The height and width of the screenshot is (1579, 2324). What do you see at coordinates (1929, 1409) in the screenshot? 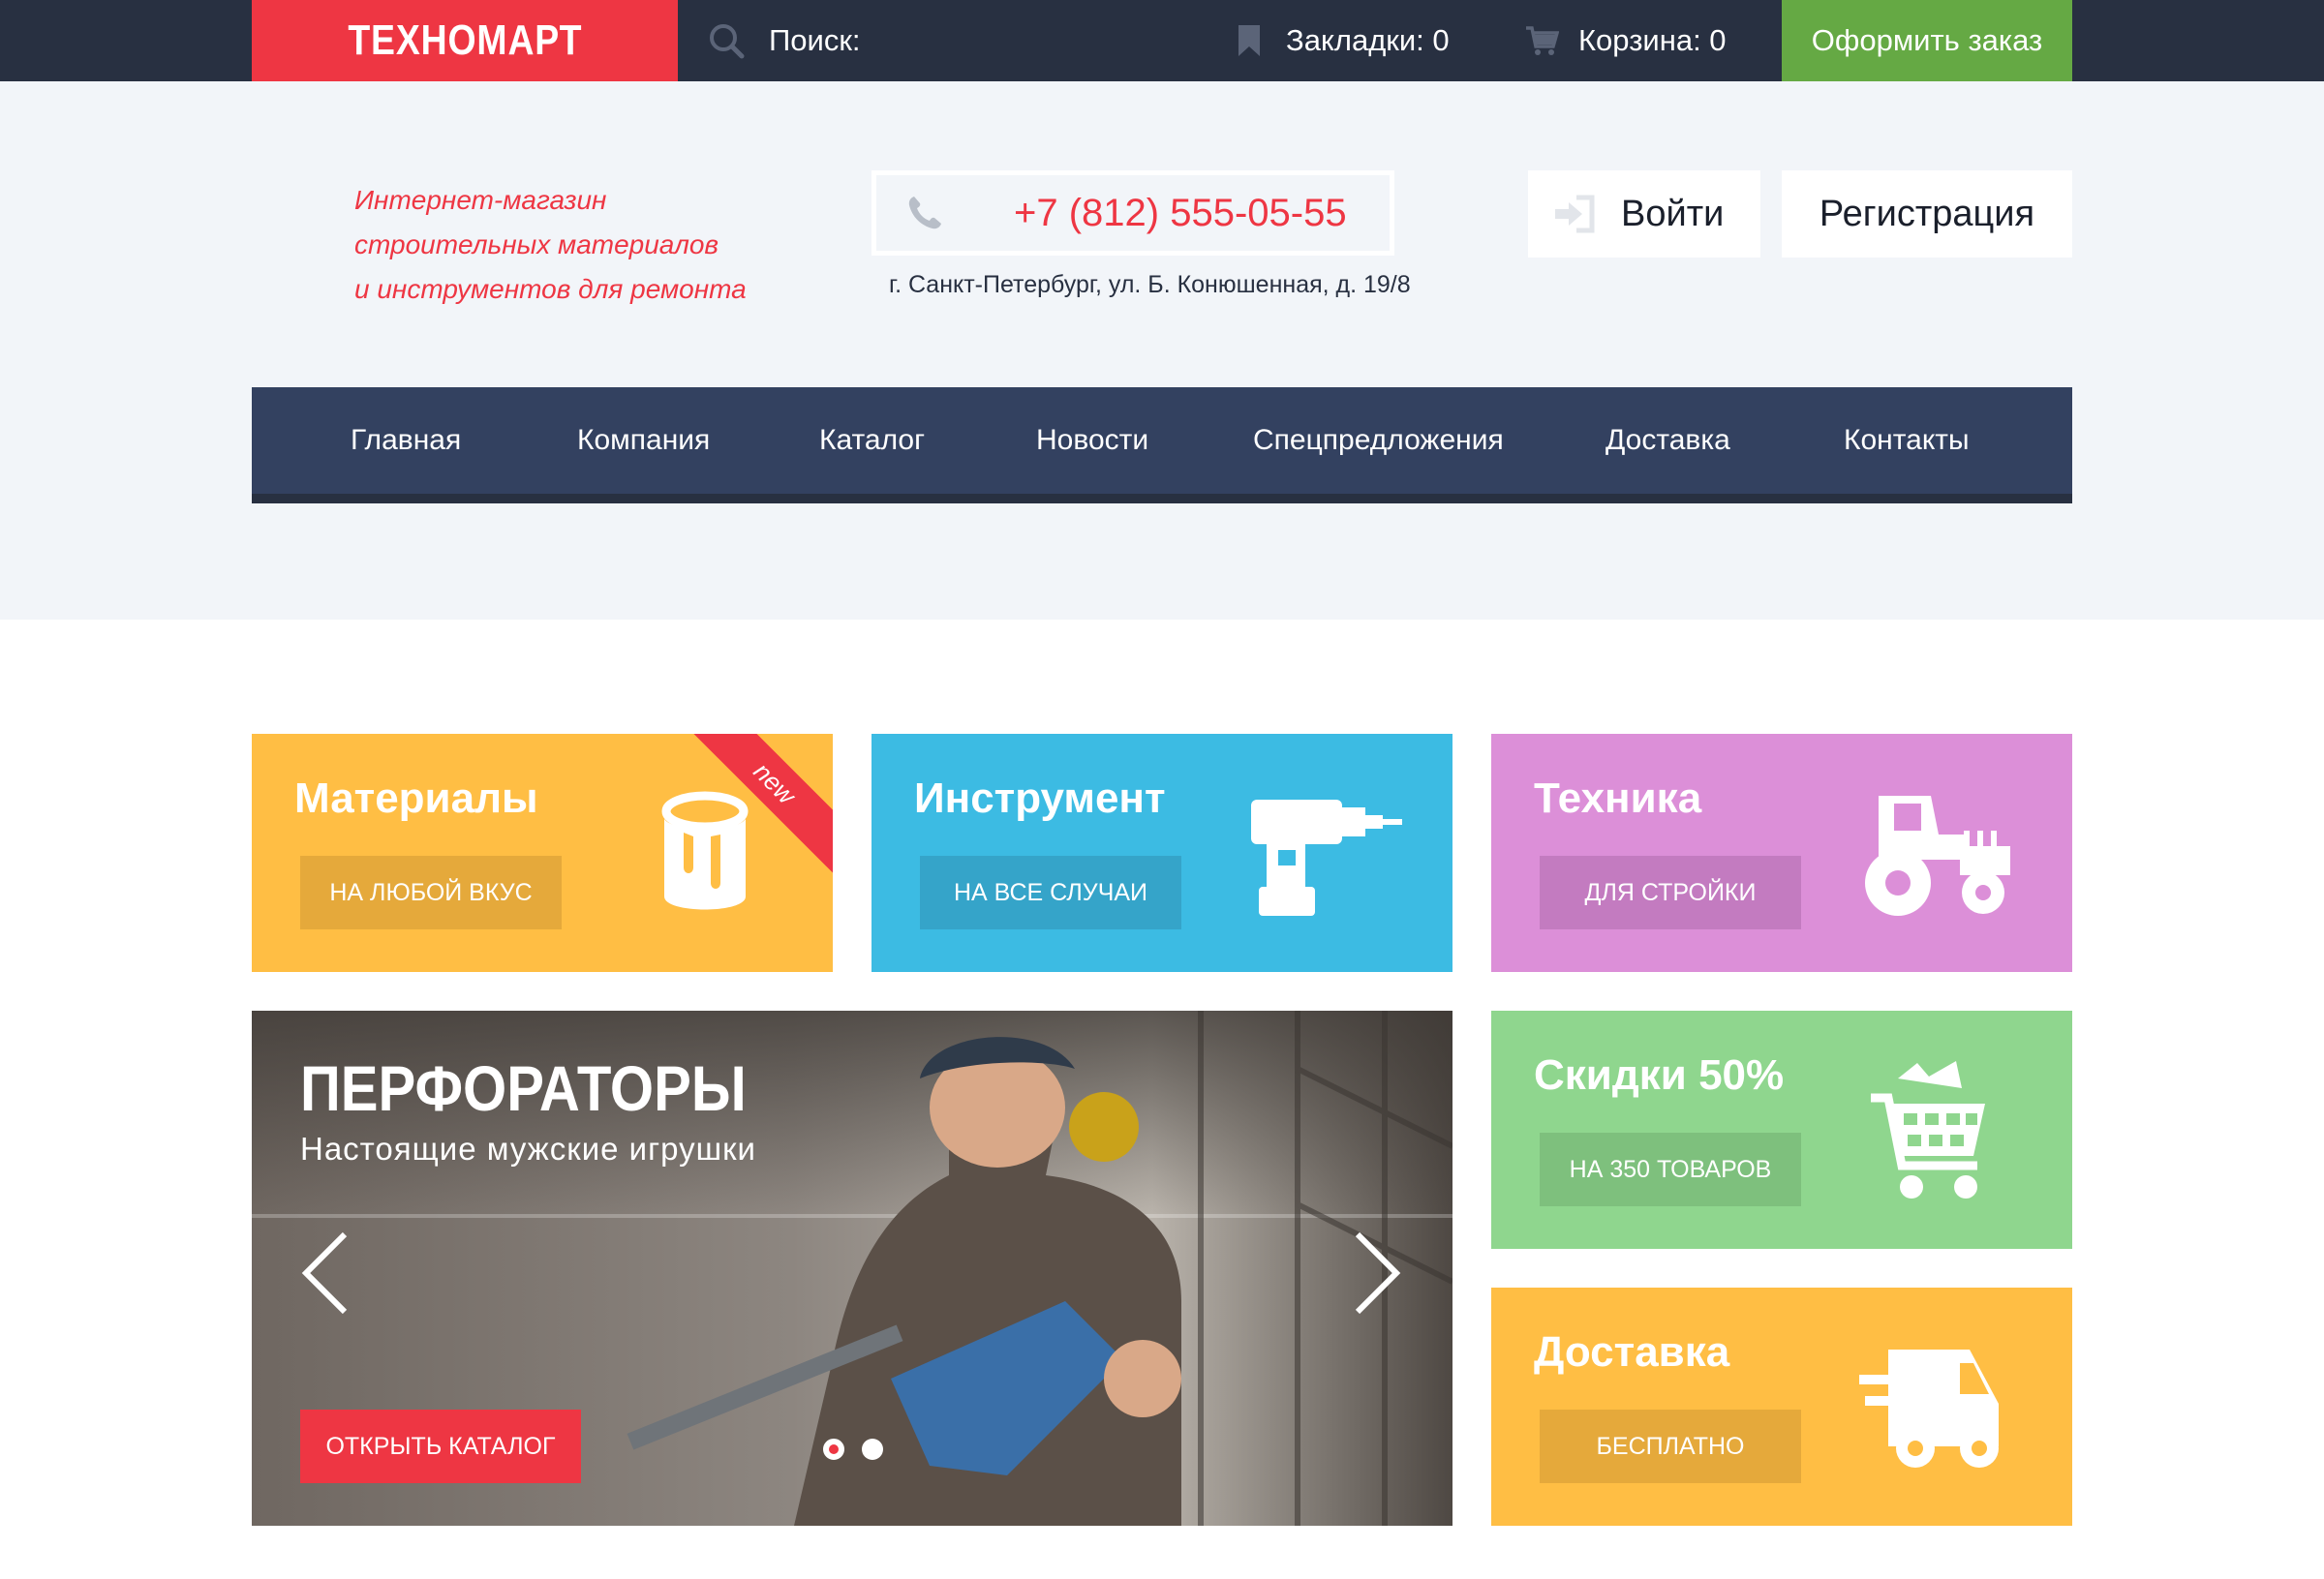
I see `delivery-truck-icon` at bounding box center [1929, 1409].